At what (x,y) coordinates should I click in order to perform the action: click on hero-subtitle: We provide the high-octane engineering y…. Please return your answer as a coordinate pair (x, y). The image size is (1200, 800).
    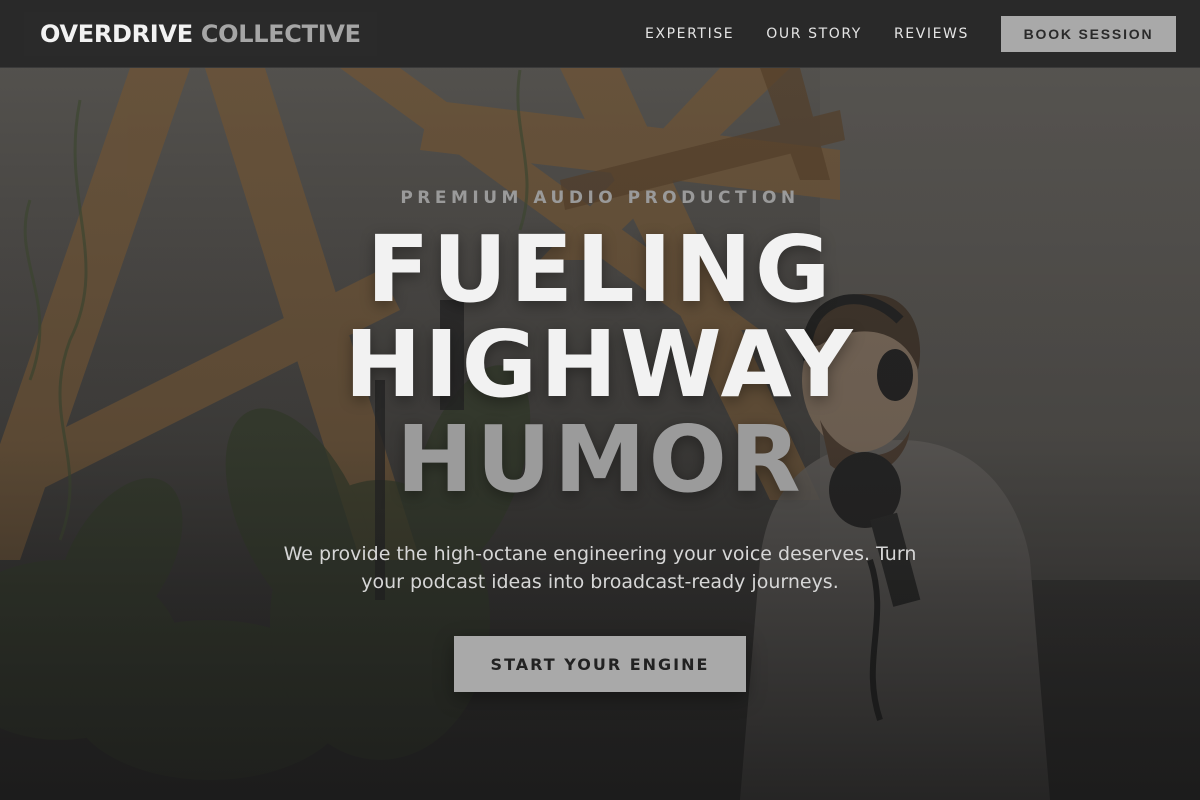
    Looking at the image, I should click on (600, 568).